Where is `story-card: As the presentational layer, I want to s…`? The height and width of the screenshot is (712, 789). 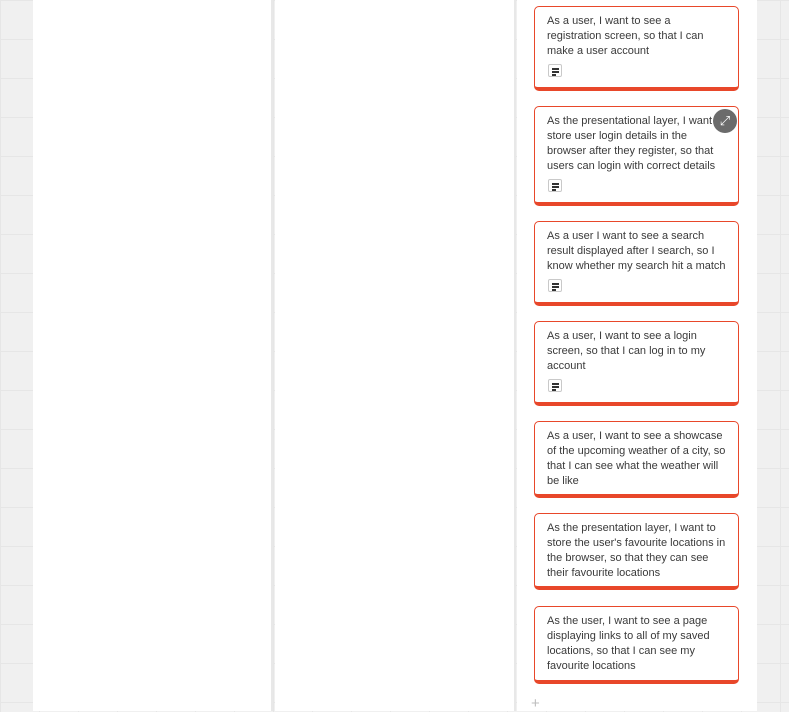
story-card: As the presentational layer, I want to s… is located at coordinates (636, 156).